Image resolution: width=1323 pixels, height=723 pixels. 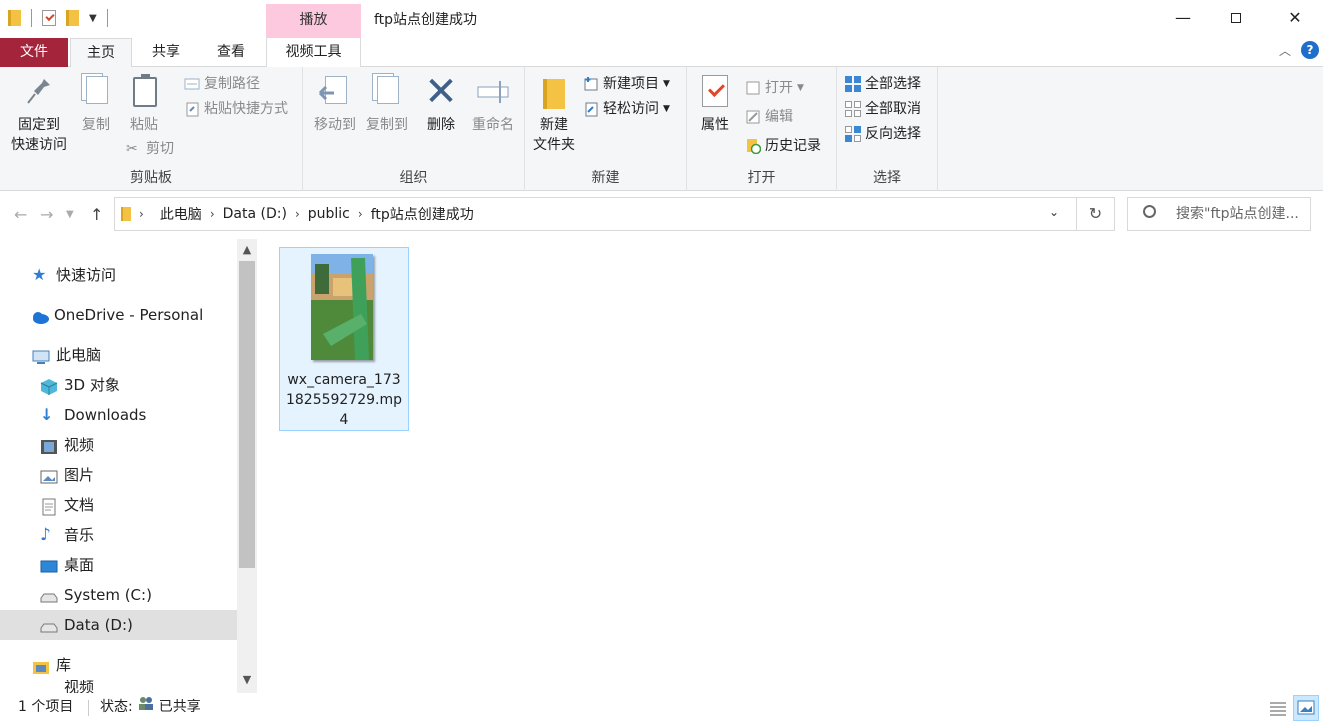 What do you see at coordinates (883, 84) in the screenshot?
I see `select-all-button: 全部选择` at bounding box center [883, 84].